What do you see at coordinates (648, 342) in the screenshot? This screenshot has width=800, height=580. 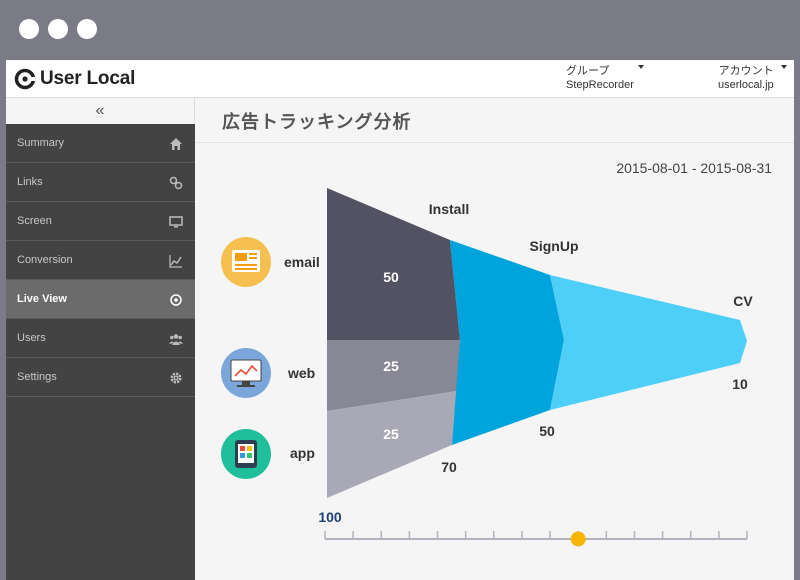 I see `funnel-segment-cv` at bounding box center [648, 342].